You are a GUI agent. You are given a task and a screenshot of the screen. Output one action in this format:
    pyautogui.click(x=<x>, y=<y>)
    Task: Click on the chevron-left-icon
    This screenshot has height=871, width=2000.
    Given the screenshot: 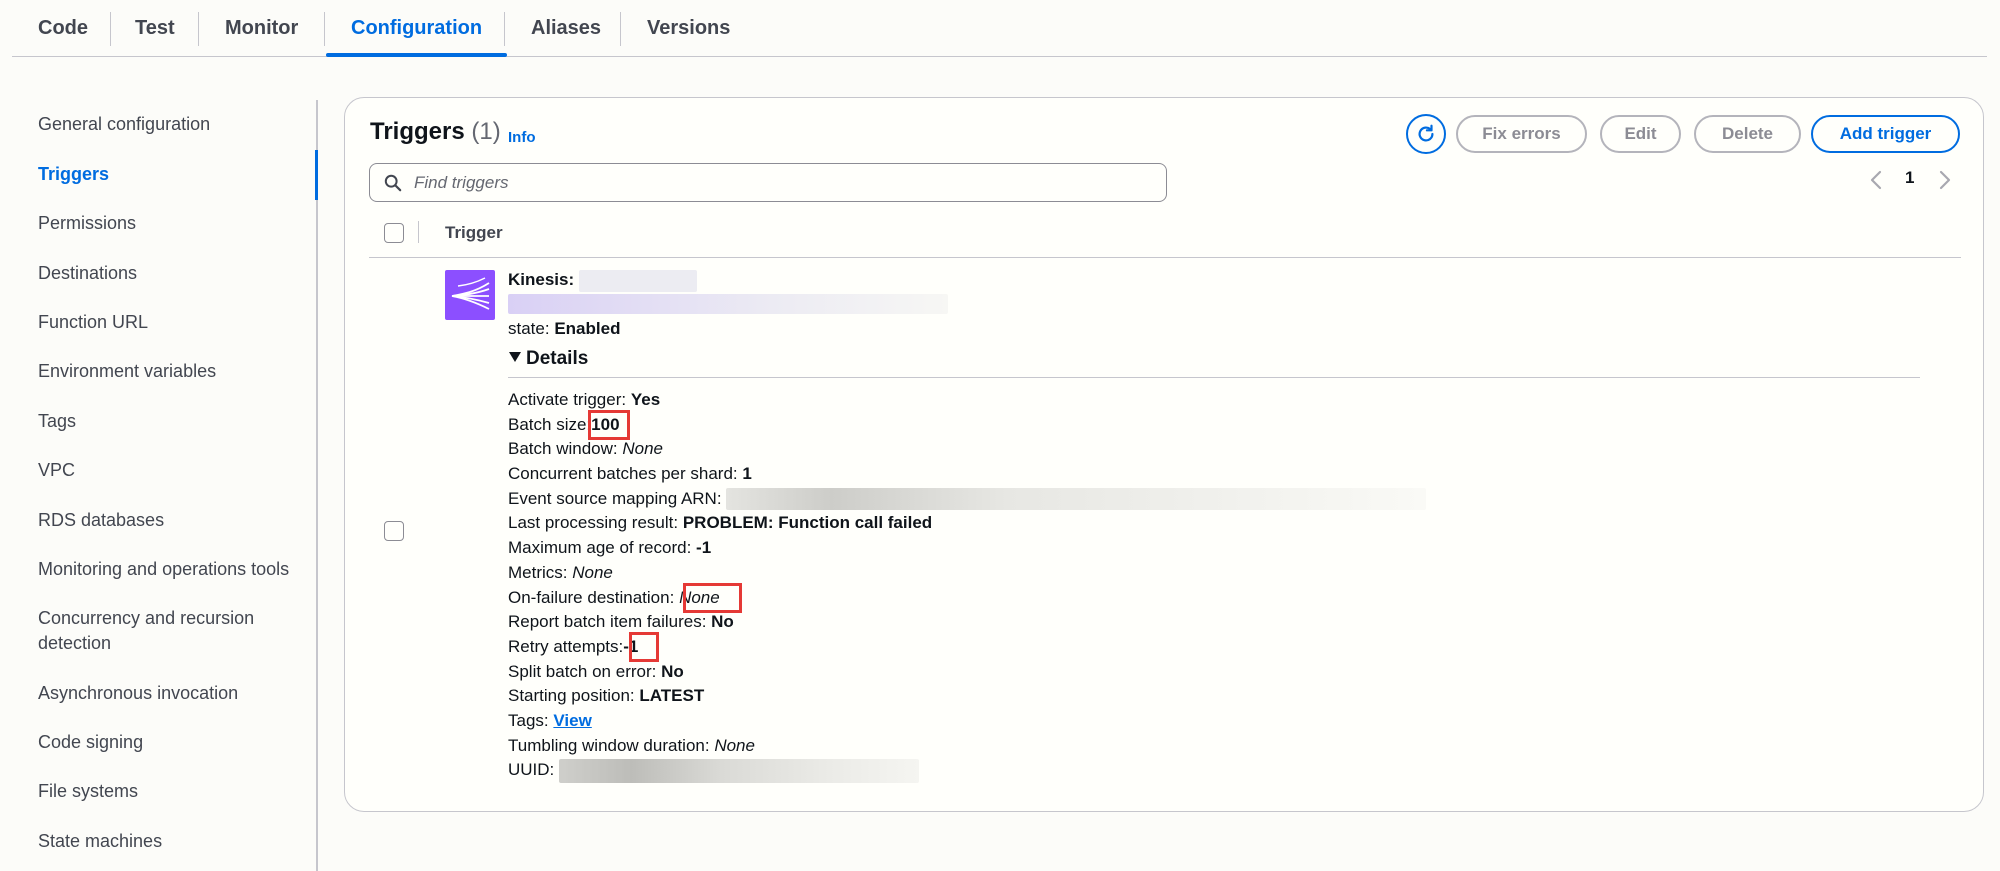 What is the action you would take?
    pyautogui.click(x=1876, y=180)
    